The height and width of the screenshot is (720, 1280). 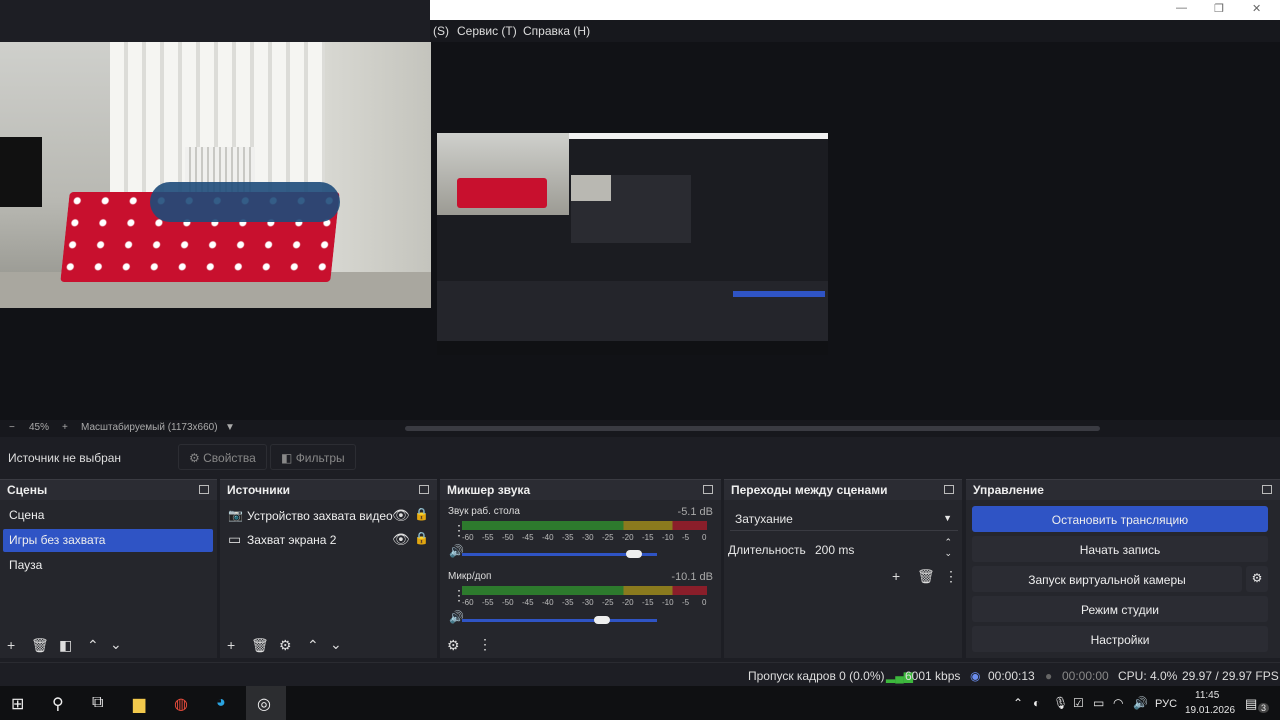 What do you see at coordinates (320, 458) in the screenshot?
I see `filters-label: Фильтры` at bounding box center [320, 458].